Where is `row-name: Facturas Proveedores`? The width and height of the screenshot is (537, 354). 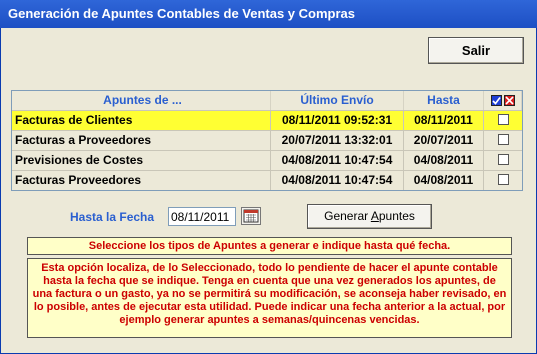
row-name: Facturas Proveedores is located at coordinates (141, 180).